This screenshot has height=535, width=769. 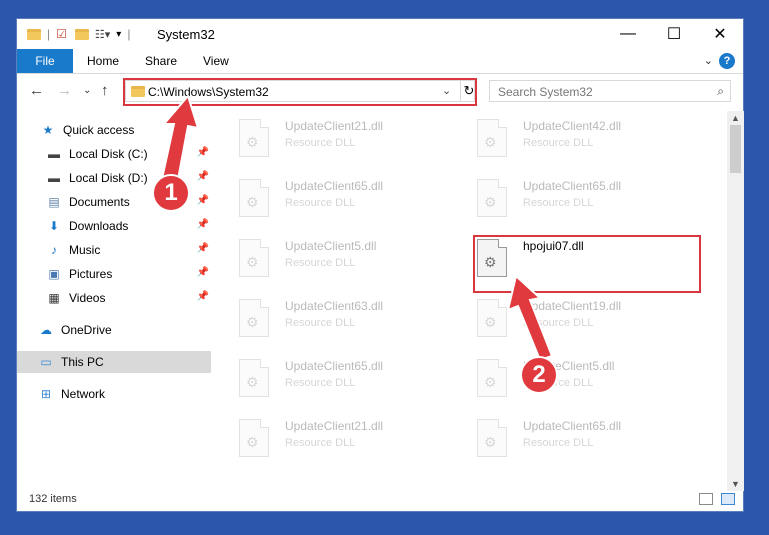 I want to click on computer-icon: ▭, so click(x=46, y=362).